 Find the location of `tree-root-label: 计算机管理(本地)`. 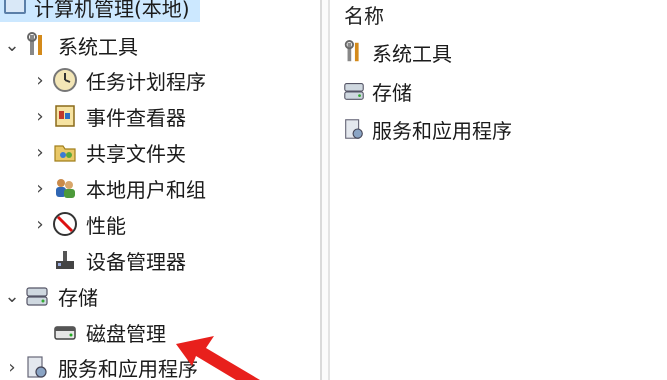

tree-root-label: 计算机管理(本地) is located at coordinates (112, 10).